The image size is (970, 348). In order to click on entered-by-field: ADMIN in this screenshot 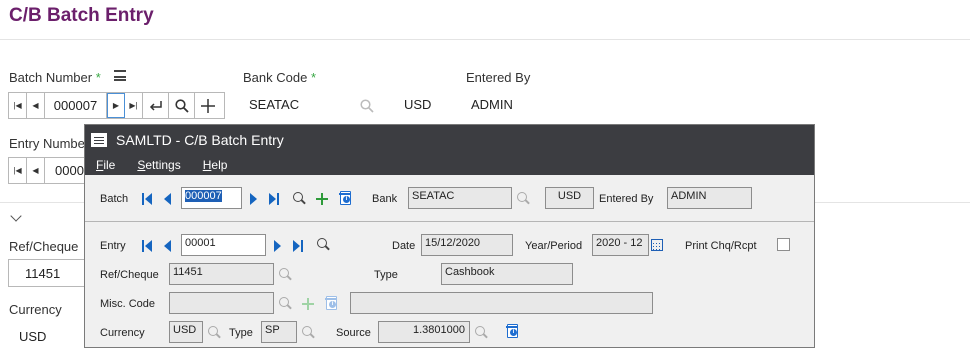, I will do `click(709, 198)`.